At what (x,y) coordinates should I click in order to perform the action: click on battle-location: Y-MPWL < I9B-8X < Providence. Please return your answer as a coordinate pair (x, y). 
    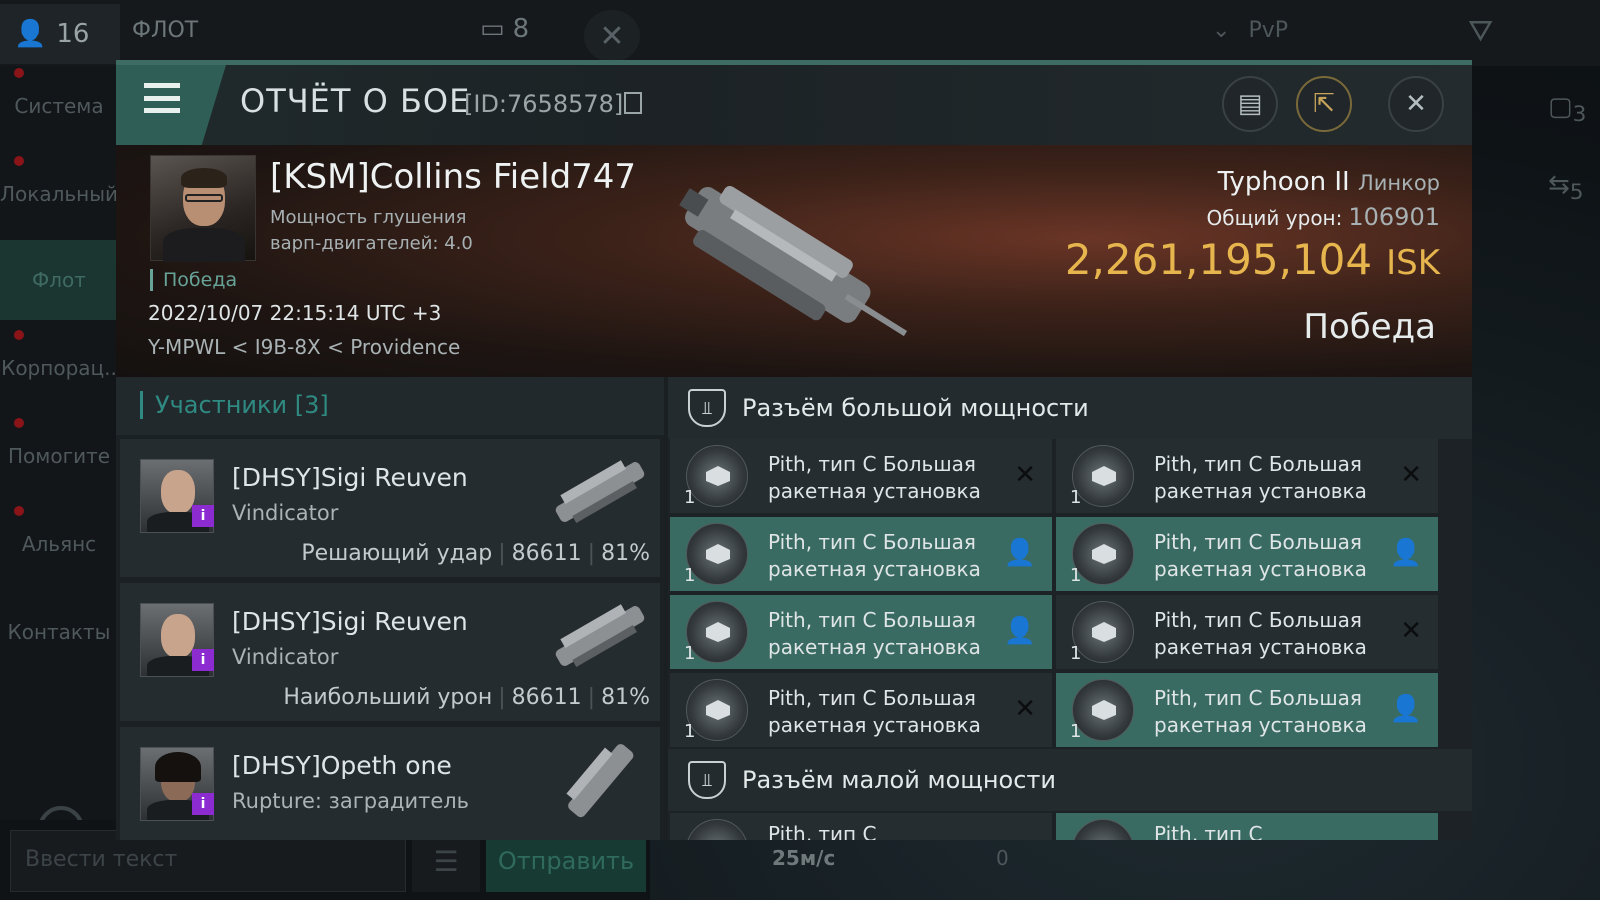
    Looking at the image, I should click on (304, 347).